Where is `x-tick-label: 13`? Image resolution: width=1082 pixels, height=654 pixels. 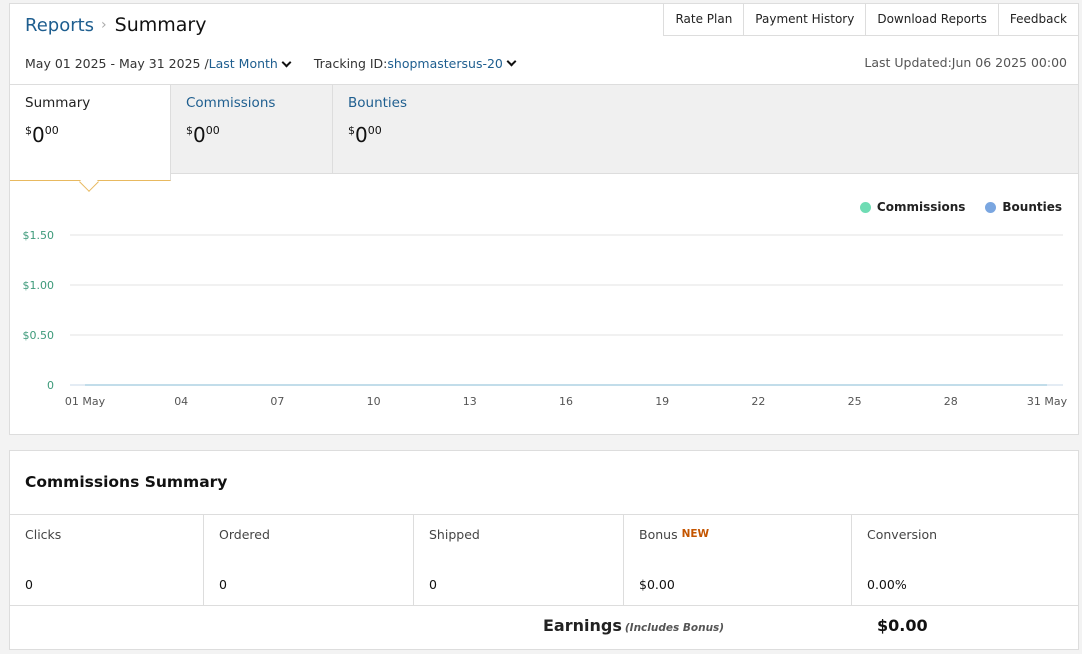
x-tick-label: 13 is located at coordinates (470, 401).